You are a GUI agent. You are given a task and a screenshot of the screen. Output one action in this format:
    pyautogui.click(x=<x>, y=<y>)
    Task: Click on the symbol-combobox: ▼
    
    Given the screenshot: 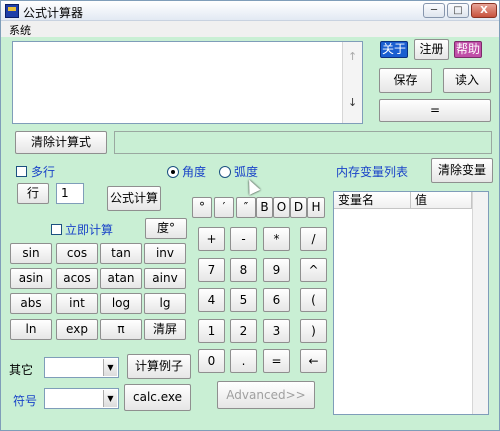 What is the action you would take?
    pyautogui.click(x=81, y=398)
    